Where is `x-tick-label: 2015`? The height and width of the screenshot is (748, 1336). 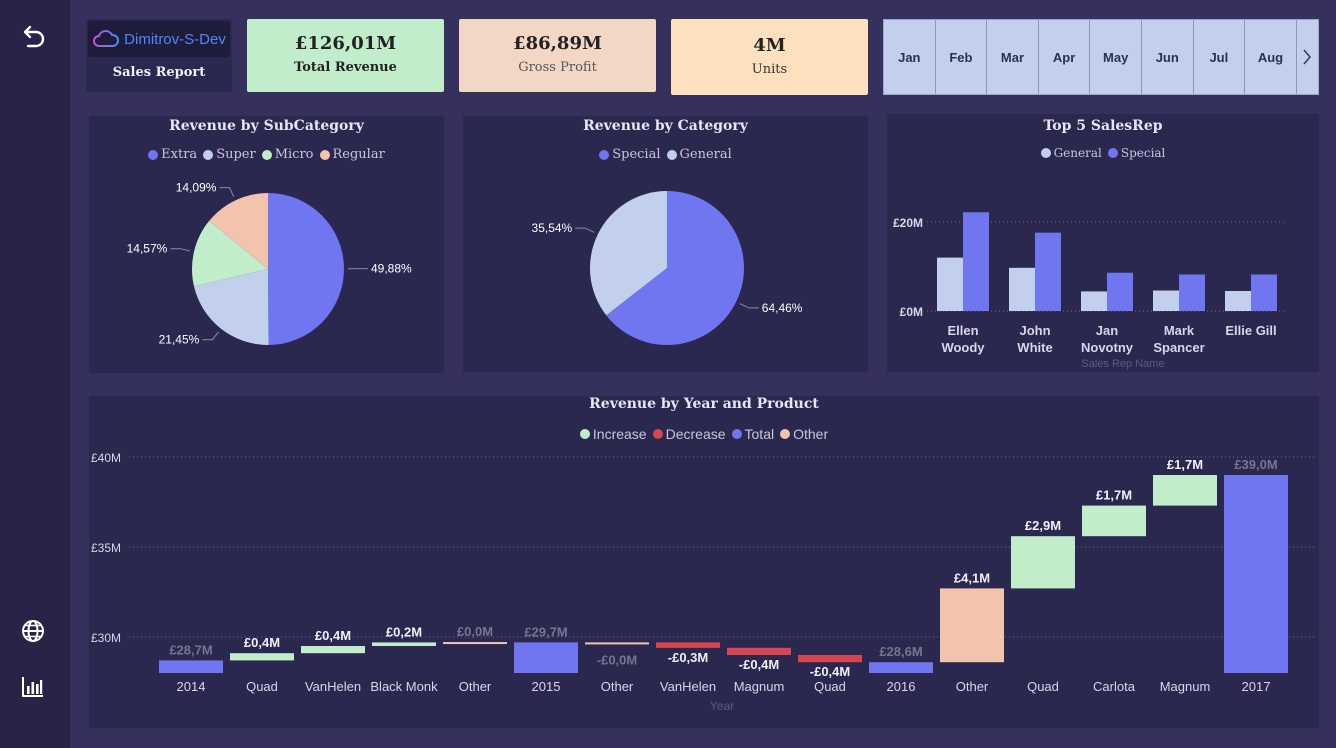
x-tick-label: 2015 is located at coordinates (546, 686).